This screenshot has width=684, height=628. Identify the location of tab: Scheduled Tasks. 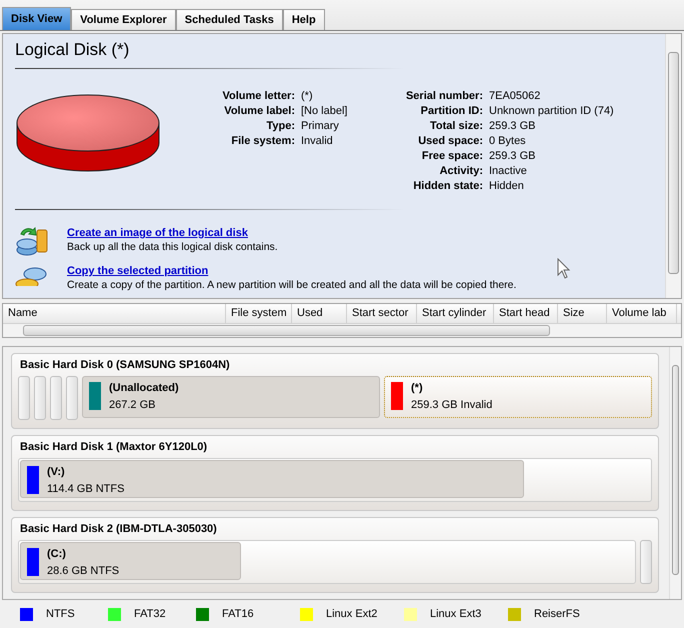
(229, 19).